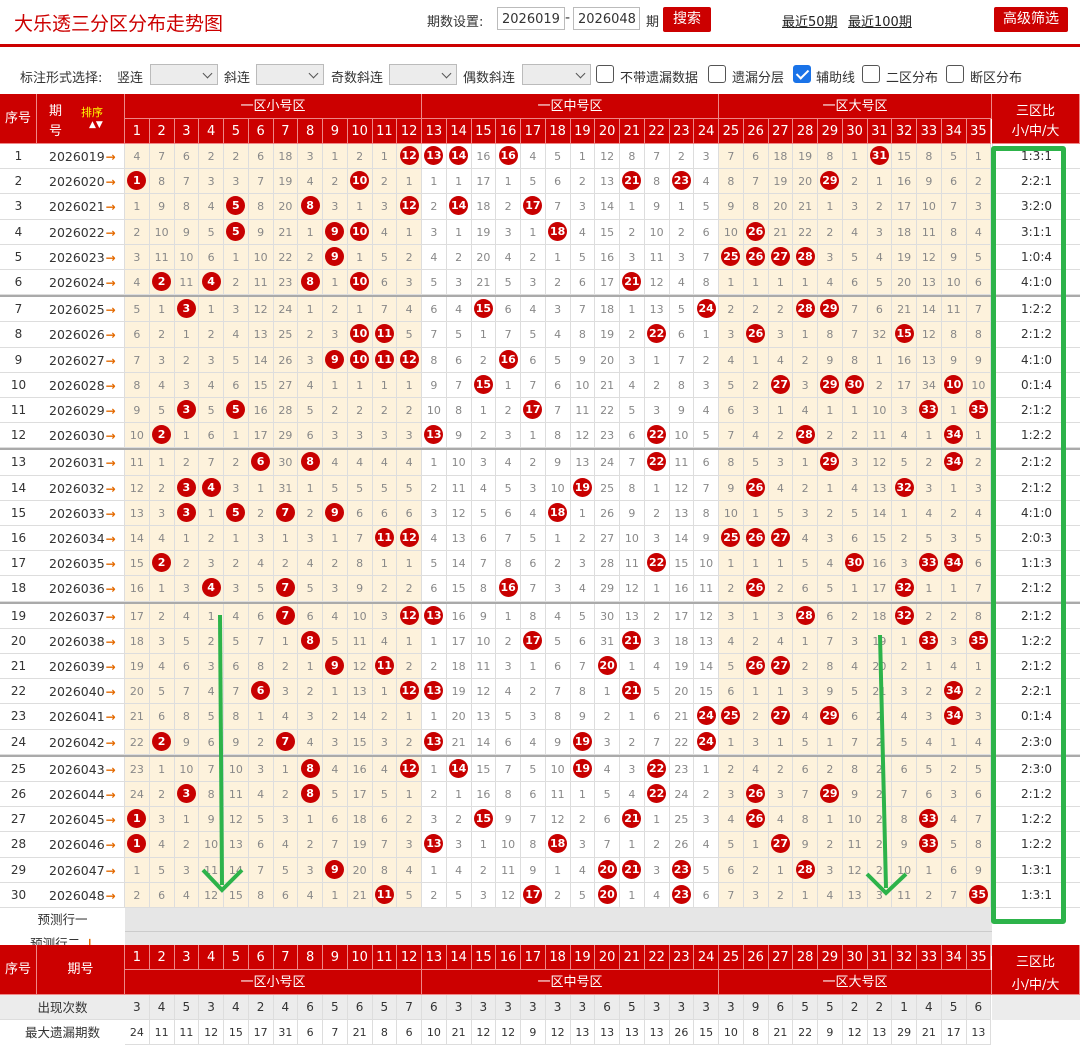 This screenshot has height=1045, width=1080. Describe the element at coordinates (558, 1007) in the screenshot. I see `appear-count-cell: 3` at that location.